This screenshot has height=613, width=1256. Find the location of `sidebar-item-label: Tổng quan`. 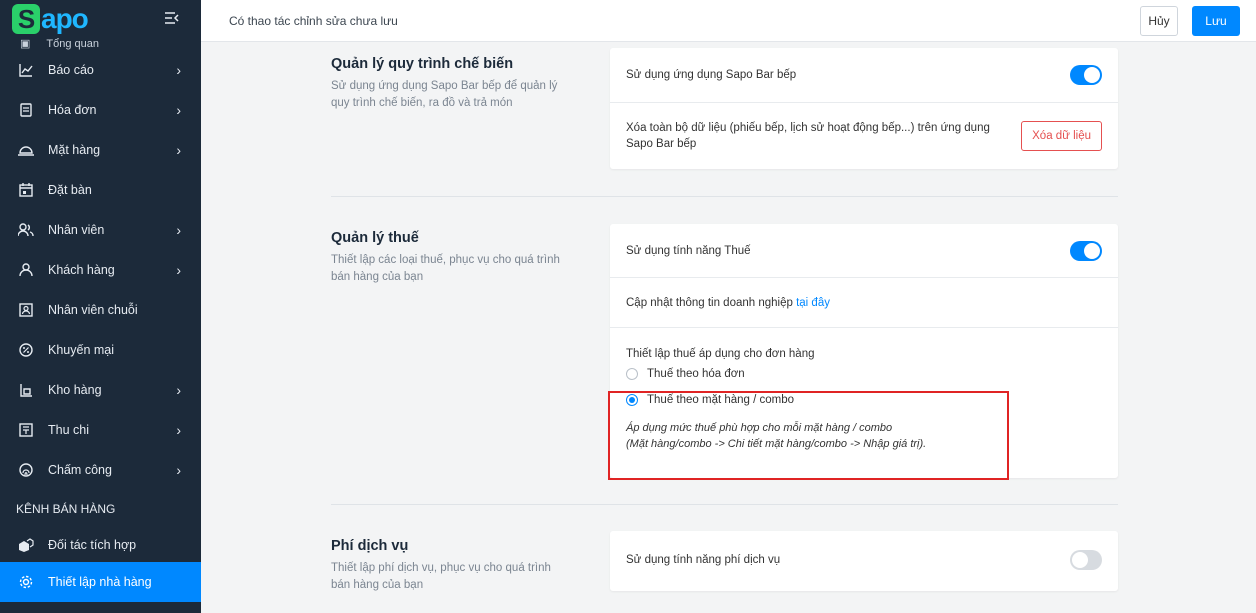

sidebar-item-label: Tổng quan is located at coordinates (73, 44).